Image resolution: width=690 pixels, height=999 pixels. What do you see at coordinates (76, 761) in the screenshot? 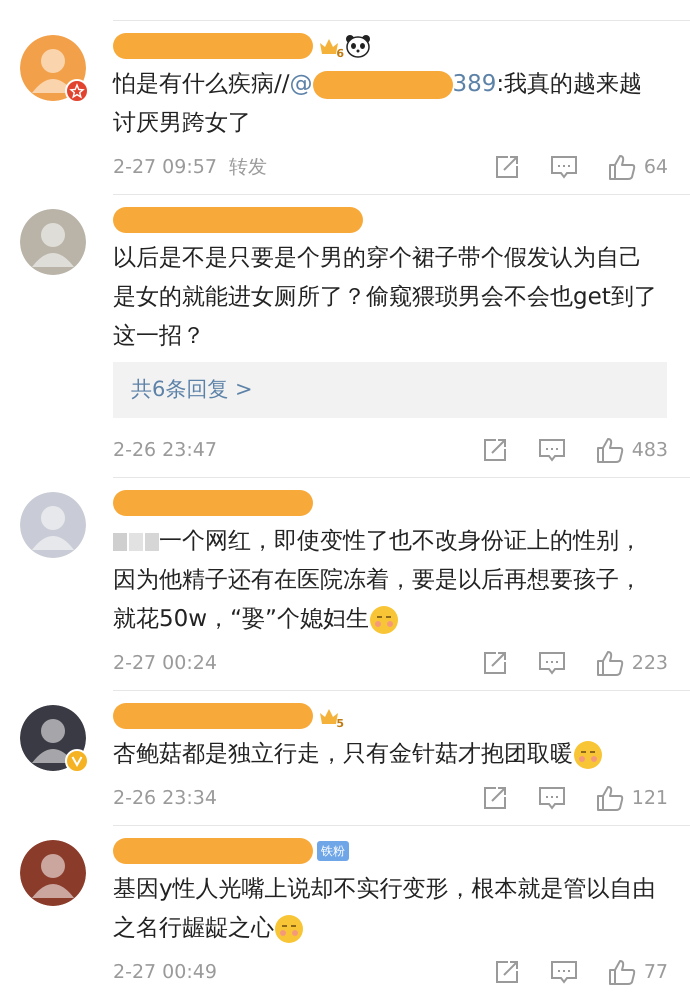
I see `verified-badge-icon` at bounding box center [76, 761].